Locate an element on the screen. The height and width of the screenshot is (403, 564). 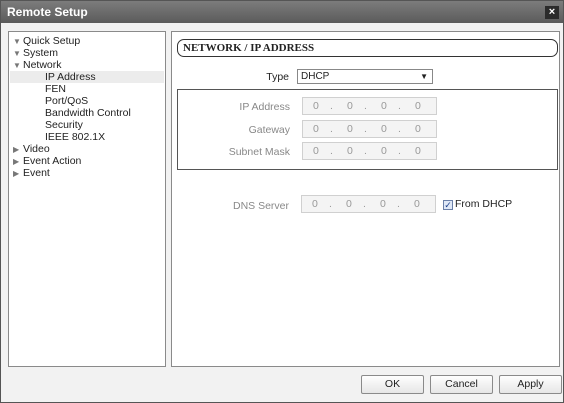
tree-item-label: FEN is located at coordinates (55, 89).